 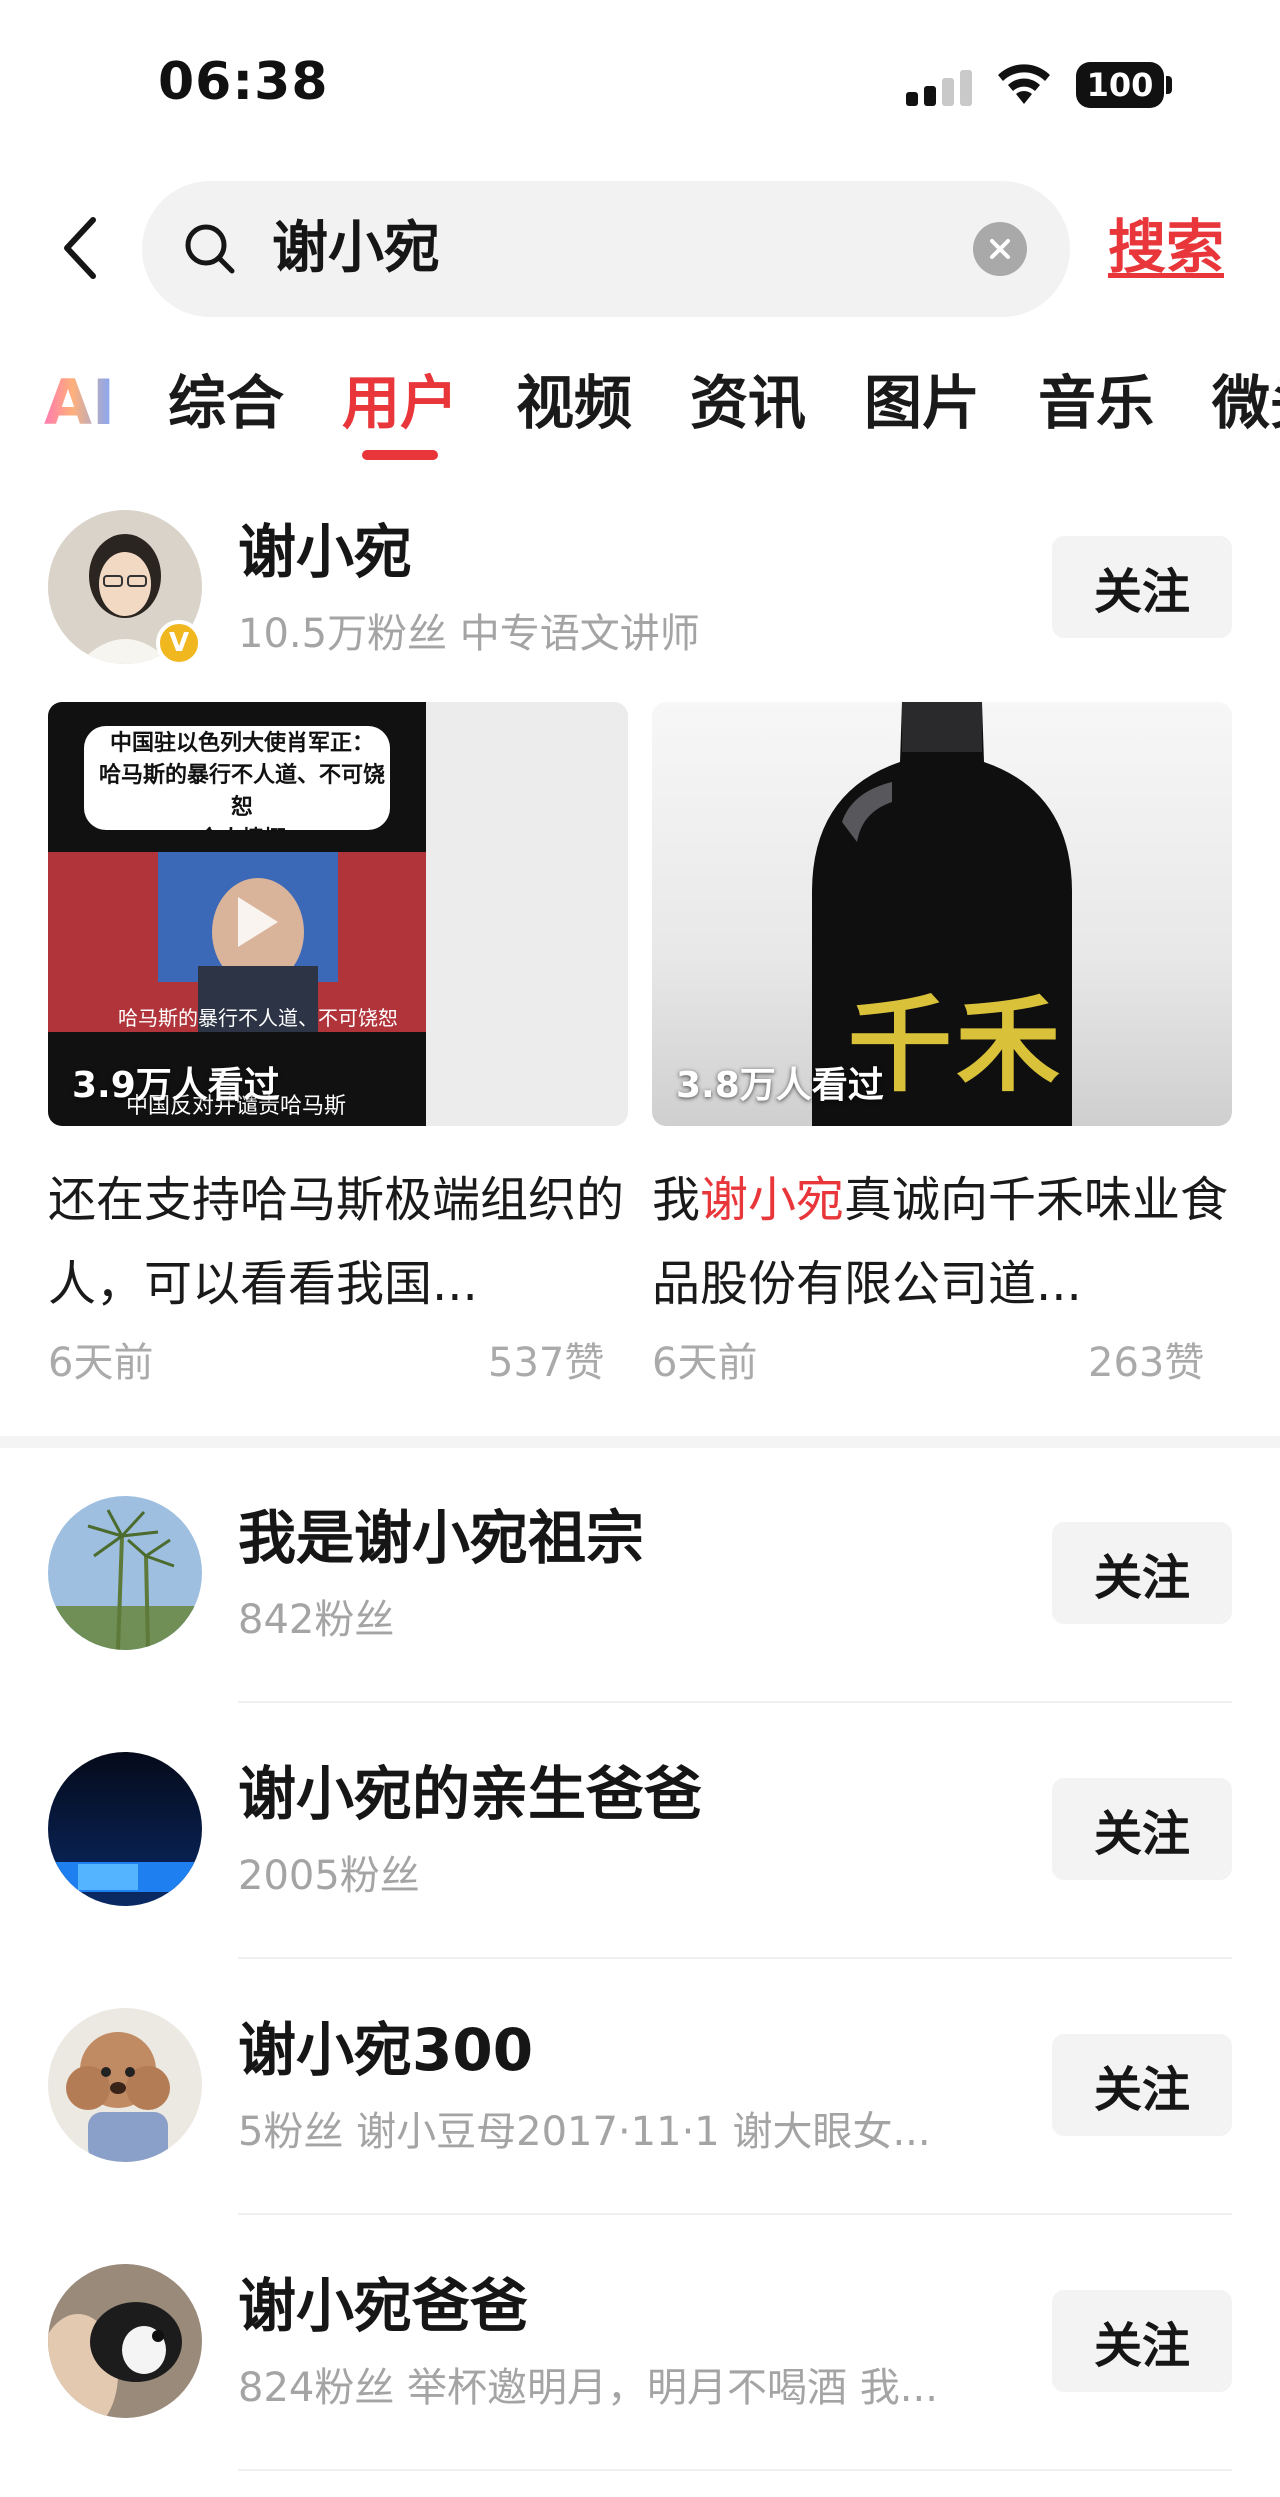 I want to click on thumbnail-line: 哈马斯的暴行不人道、不可饶恕, so click(x=241, y=791).